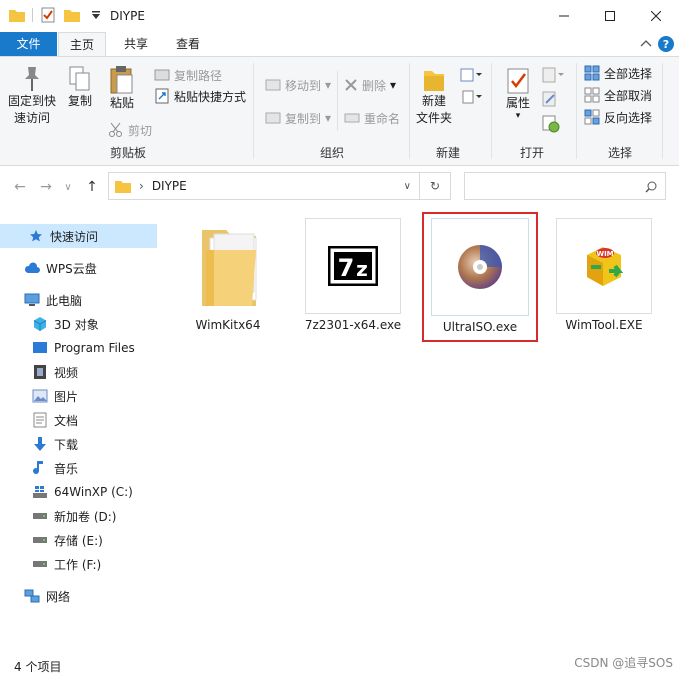  I want to click on svg-text: 7, so click(346, 268).